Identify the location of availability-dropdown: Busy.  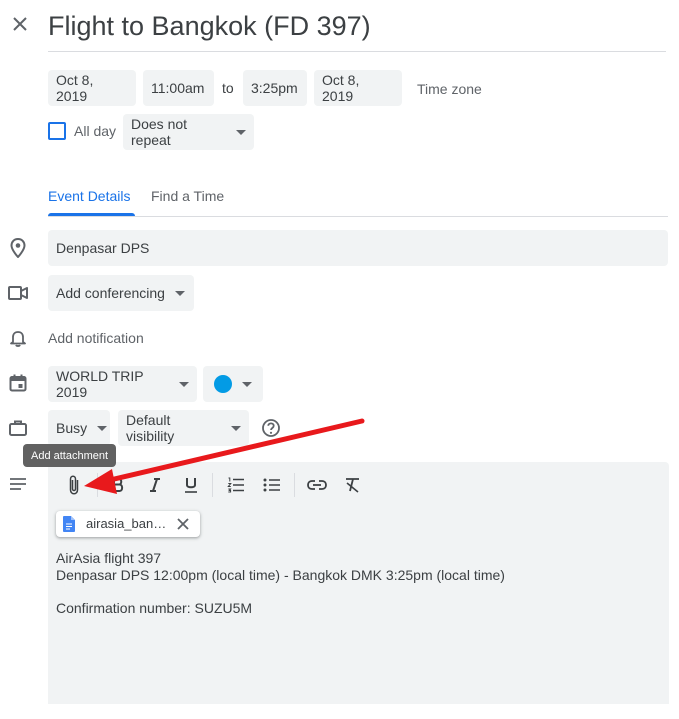
(79, 428).